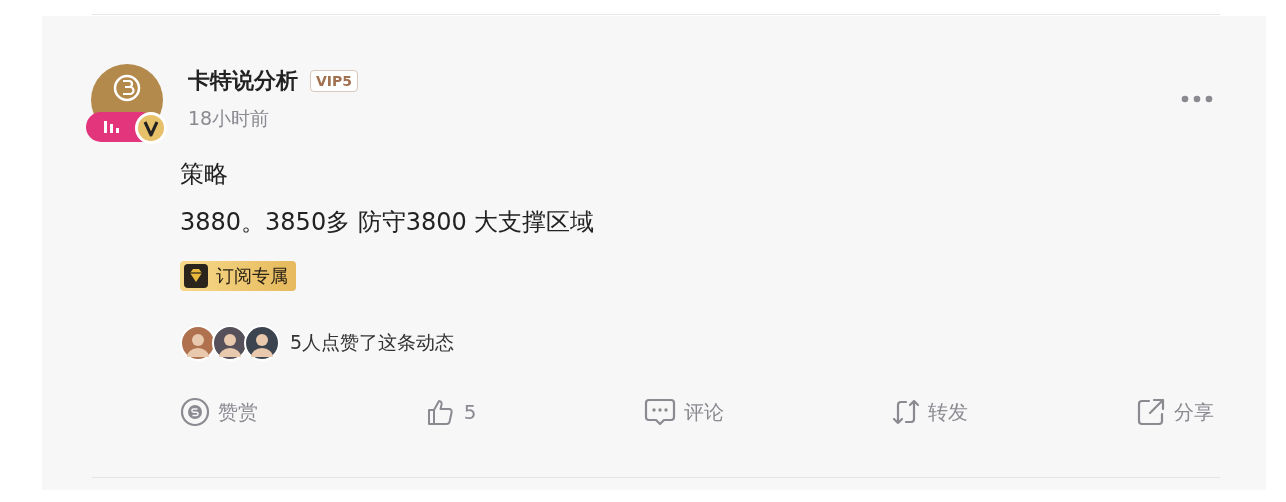 This screenshot has width=1286, height=502. Describe the element at coordinates (238, 276) in the screenshot. I see `exclusive-tag: 订阅专属` at that location.